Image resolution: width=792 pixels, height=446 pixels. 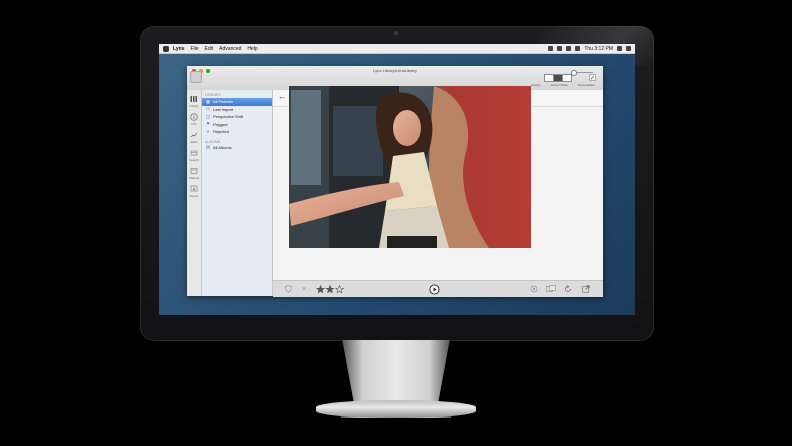 What do you see at coordinates (228, 116) in the screenshot?
I see `sidebar-item-label: Perspective Shift` at bounding box center [228, 116].